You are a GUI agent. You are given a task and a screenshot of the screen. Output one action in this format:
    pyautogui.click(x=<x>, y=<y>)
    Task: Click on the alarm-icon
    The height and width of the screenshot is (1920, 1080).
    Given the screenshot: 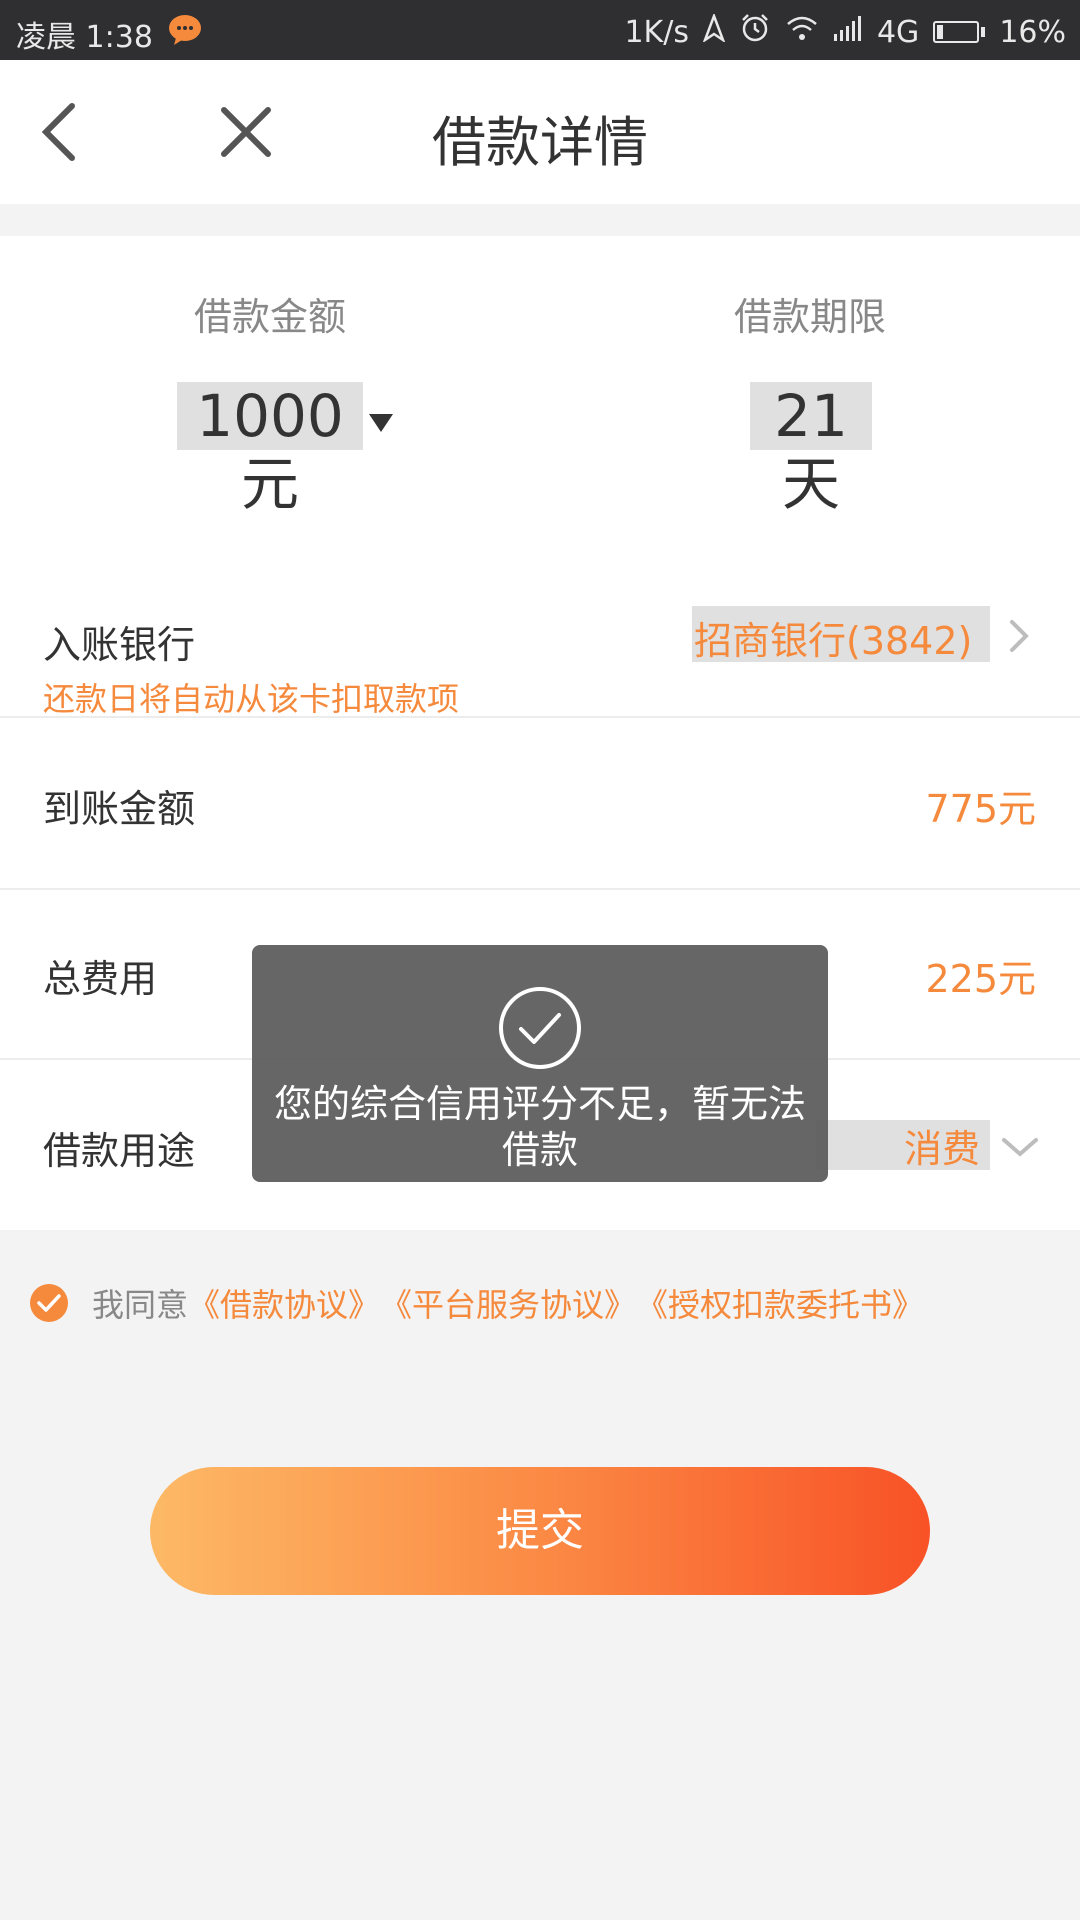 What is the action you would take?
    pyautogui.click(x=755, y=32)
    